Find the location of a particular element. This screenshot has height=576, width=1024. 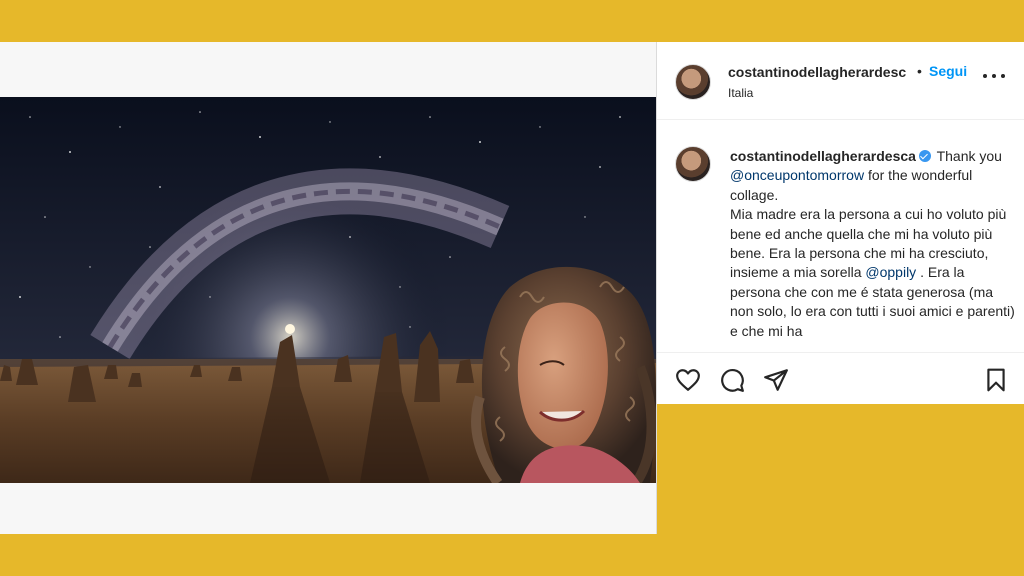

mention-link: @onceupontomorrow is located at coordinates (797, 175).